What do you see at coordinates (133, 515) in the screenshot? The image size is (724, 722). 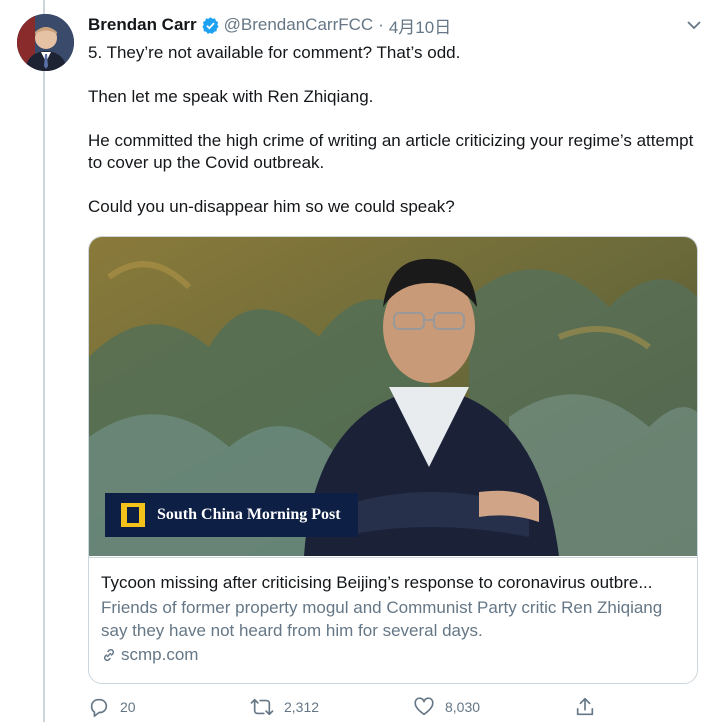 I see `scmp-logo-mark-icon` at bounding box center [133, 515].